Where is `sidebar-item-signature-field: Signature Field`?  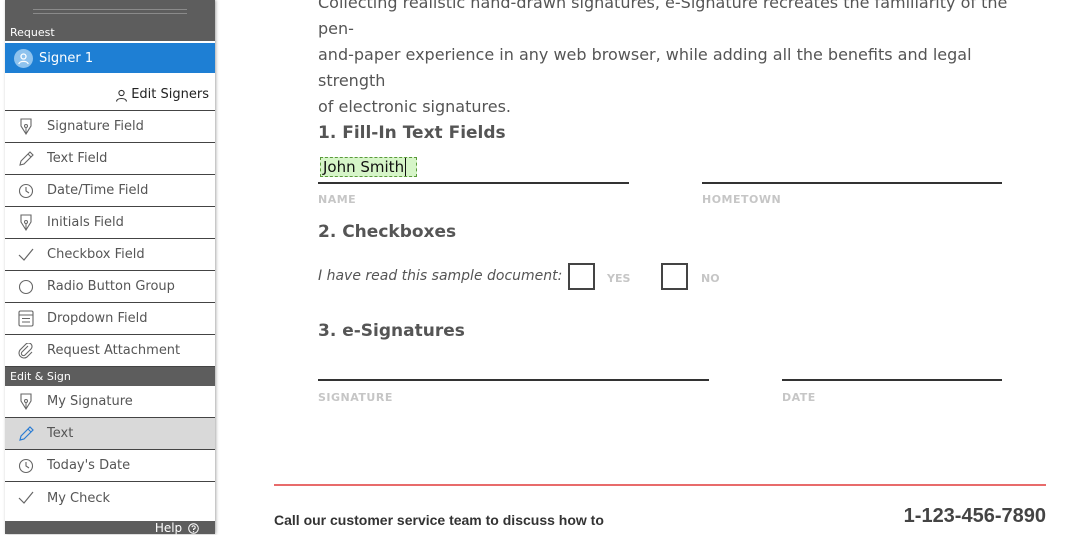 sidebar-item-signature-field: Signature Field is located at coordinates (110, 127).